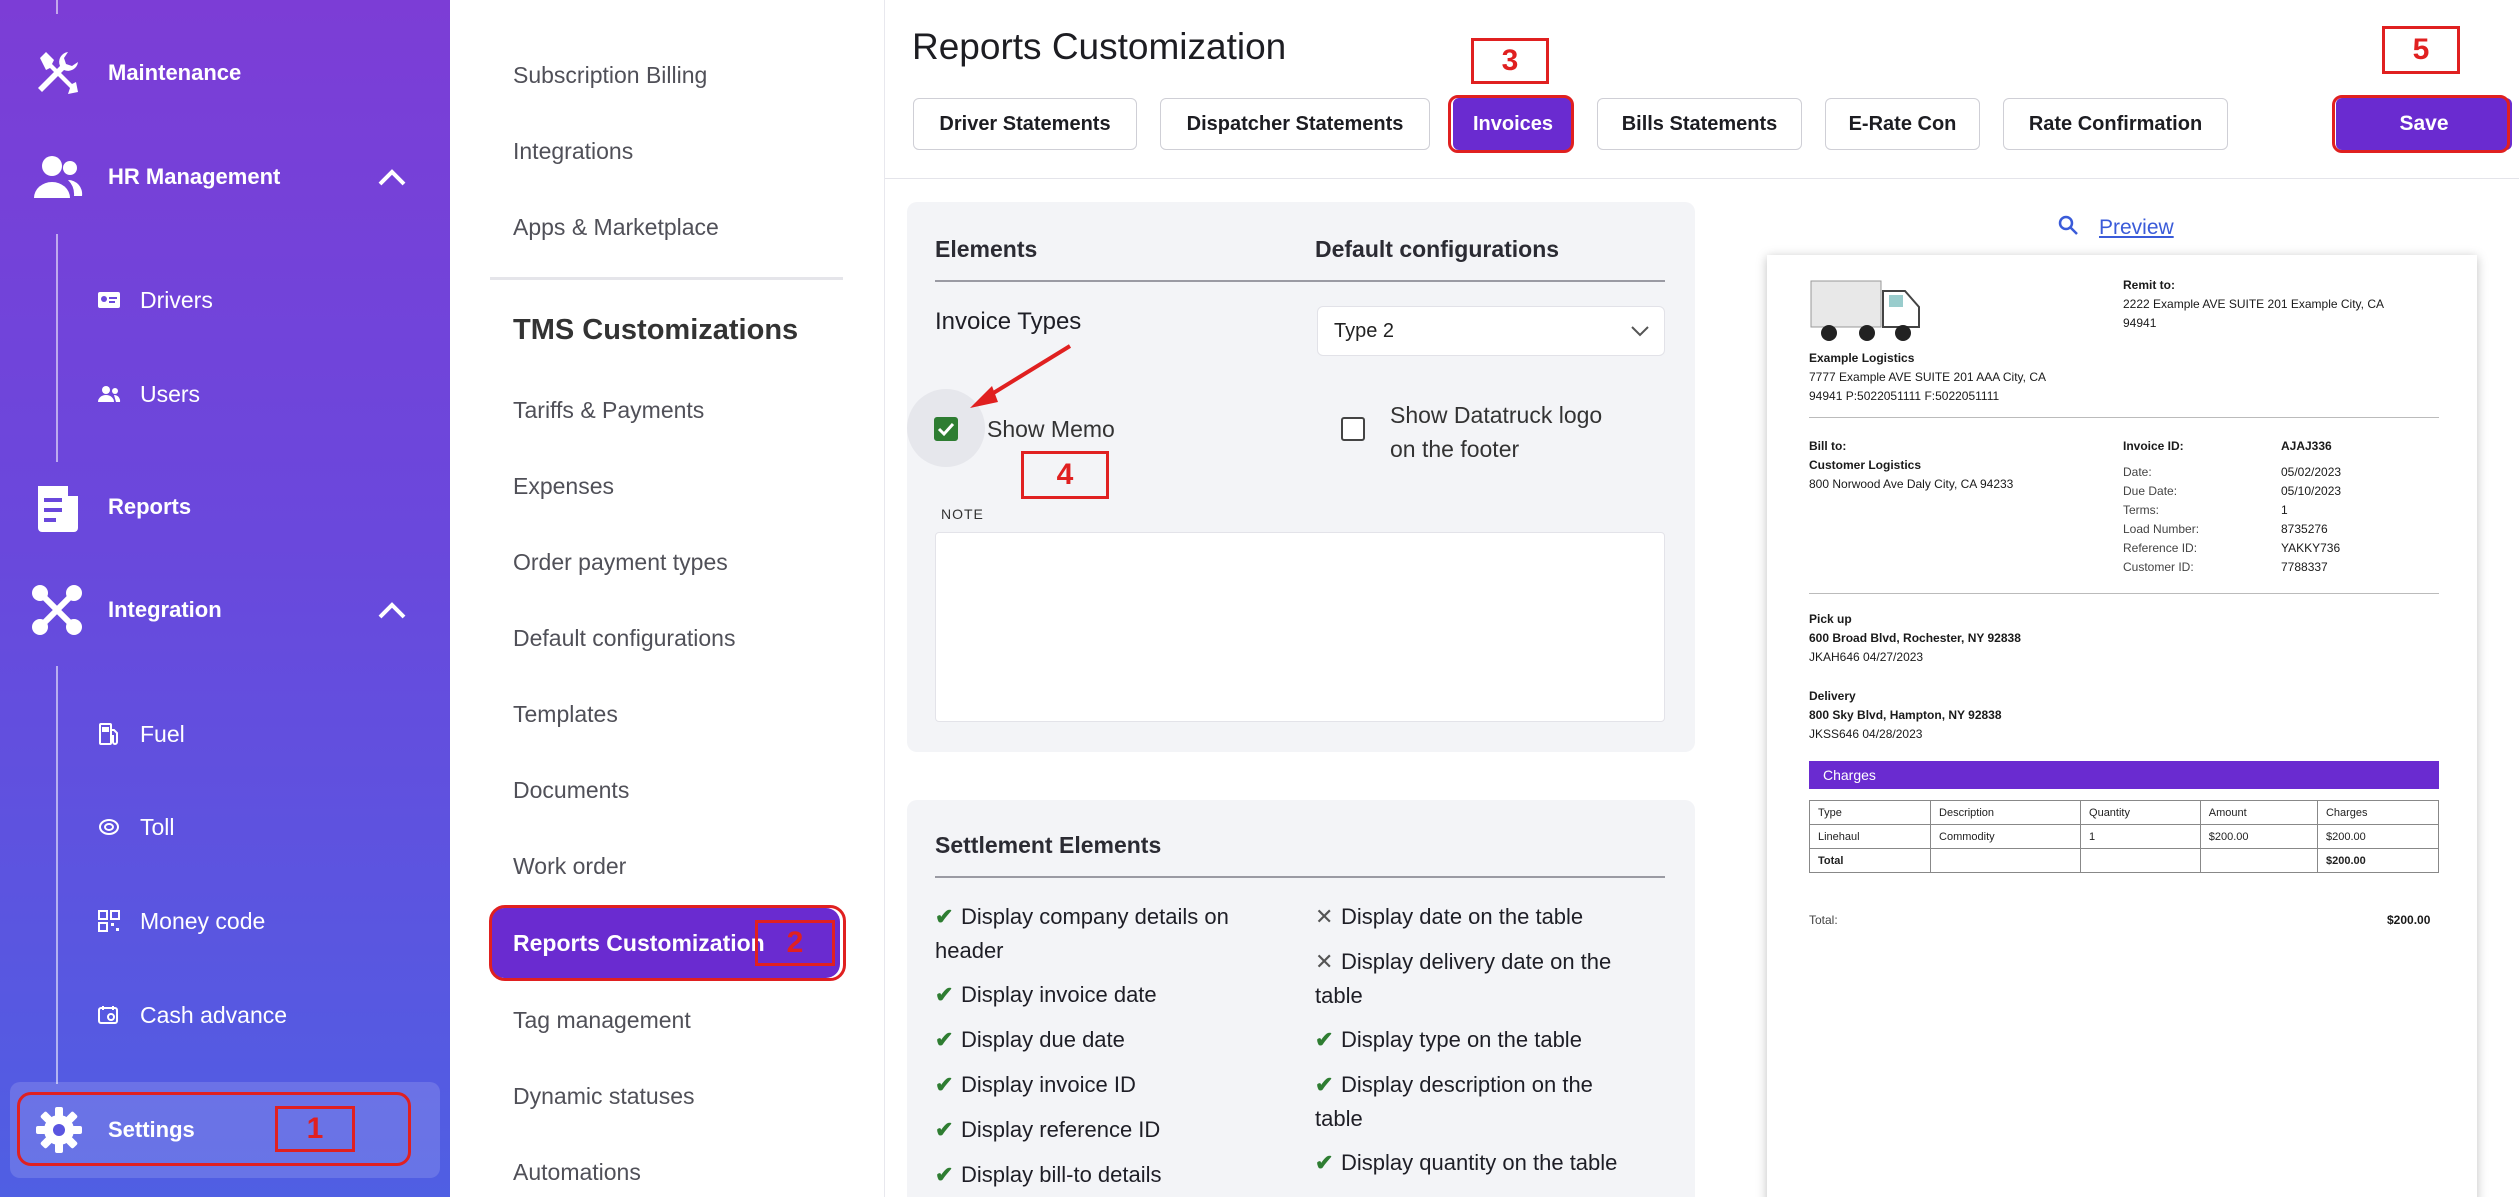 Image resolution: width=2519 pixels, height=1197 pixels. What do you see at coordinates (1461, 1039) in the screenshot?
I see `settlement-item-label: Display type on the table` at bounding box center [1461, 1039].